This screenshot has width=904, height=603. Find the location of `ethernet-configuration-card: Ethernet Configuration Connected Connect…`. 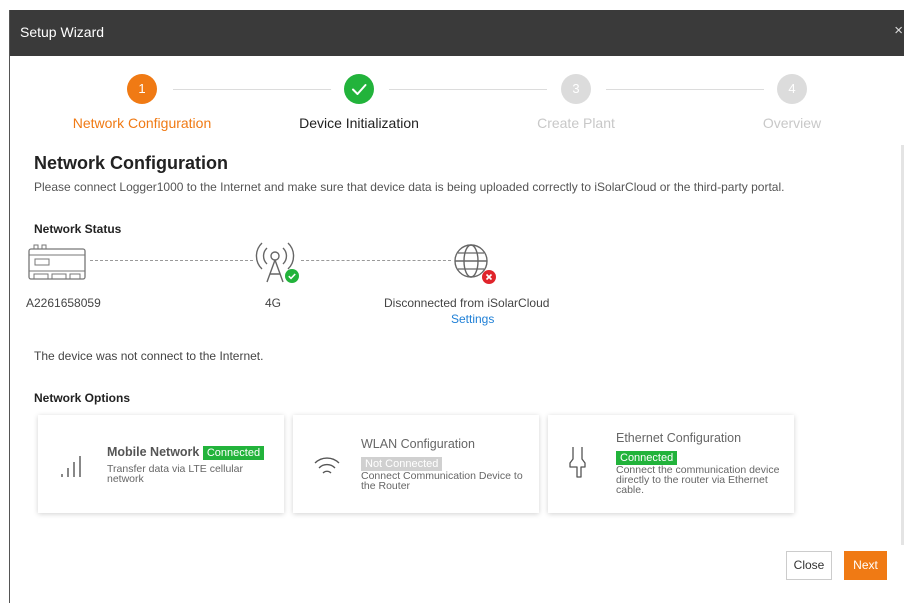

ethernet-configuration-card: Ethernet Configuration Connected Connect… is located at coordinates (671, 464).